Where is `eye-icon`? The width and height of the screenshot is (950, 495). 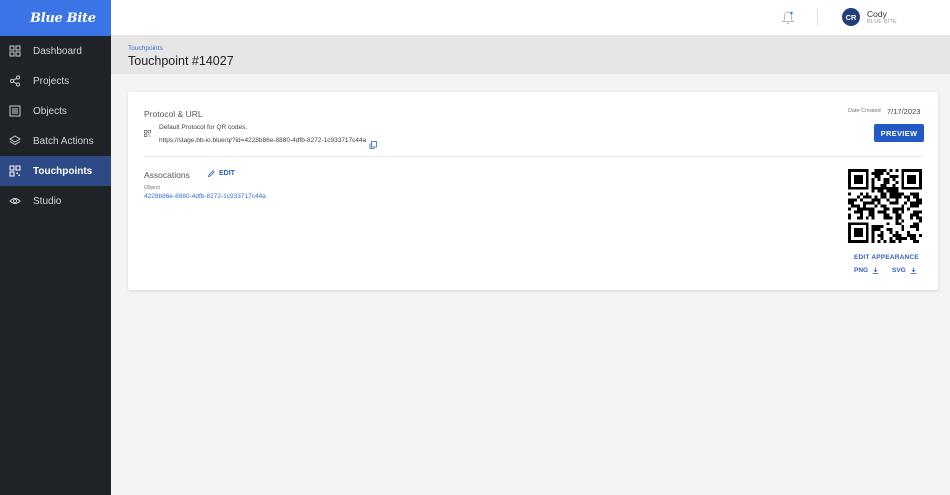
eye-icon is located at coordinates (15, 201).